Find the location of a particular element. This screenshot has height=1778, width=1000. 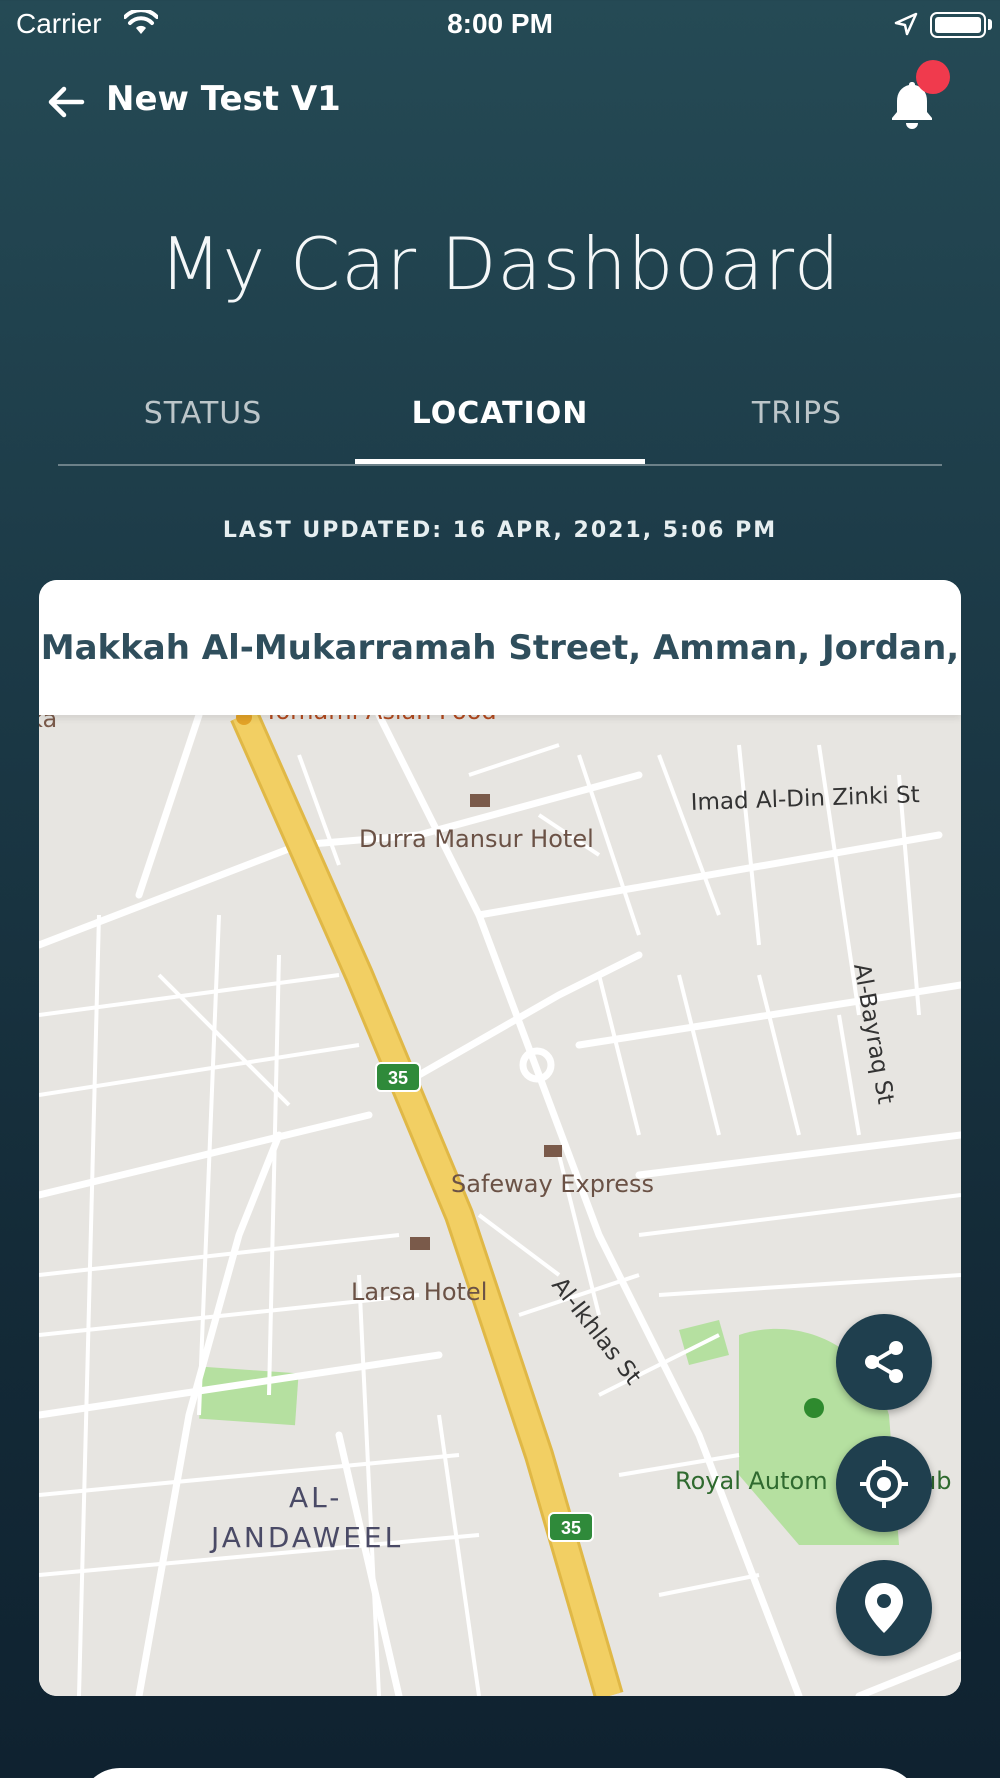

park-tree-icon is located at coordinates (814, 1408).